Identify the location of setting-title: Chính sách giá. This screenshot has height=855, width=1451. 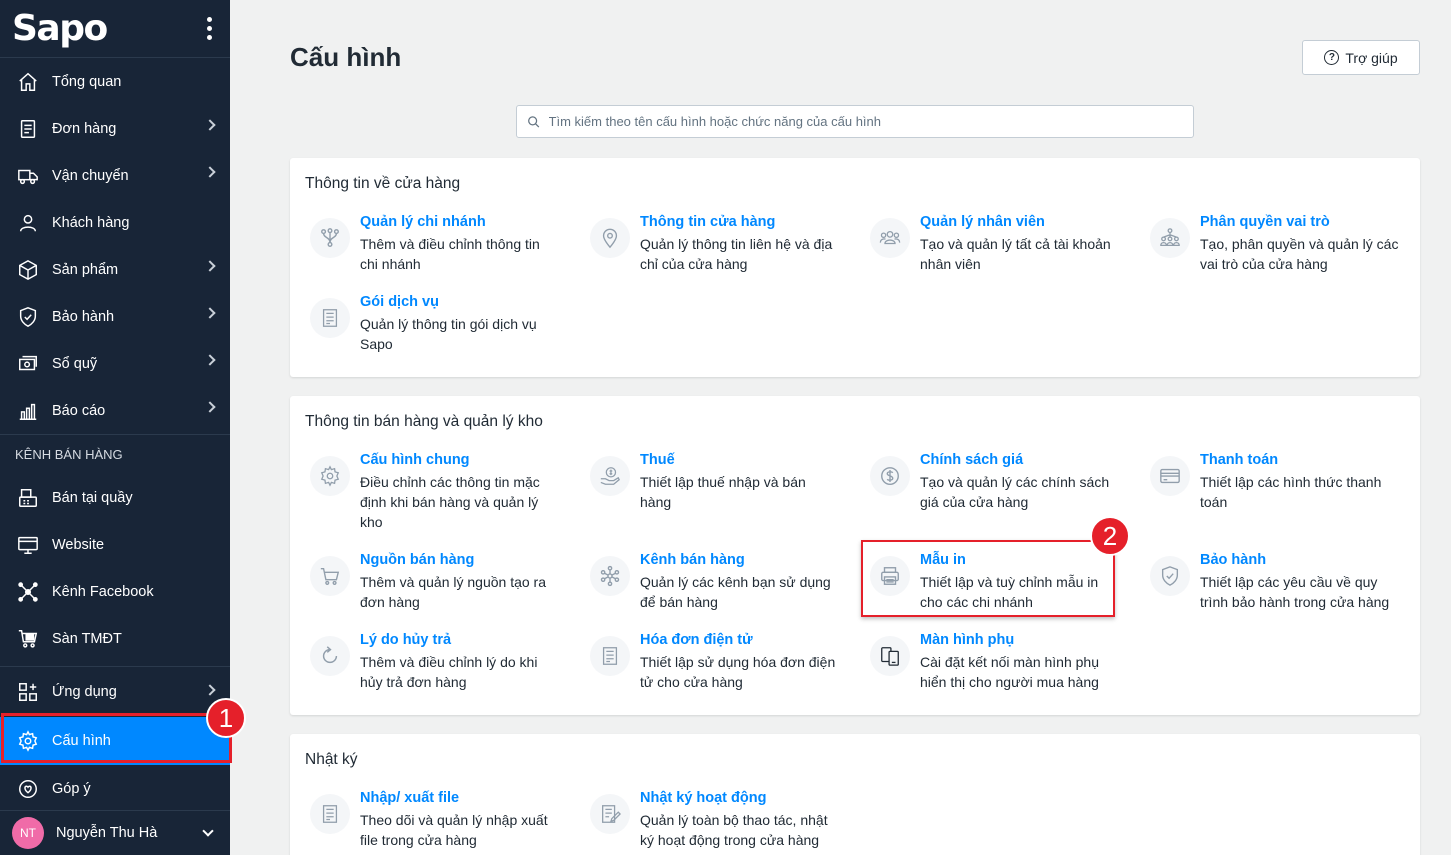
(971, 460).